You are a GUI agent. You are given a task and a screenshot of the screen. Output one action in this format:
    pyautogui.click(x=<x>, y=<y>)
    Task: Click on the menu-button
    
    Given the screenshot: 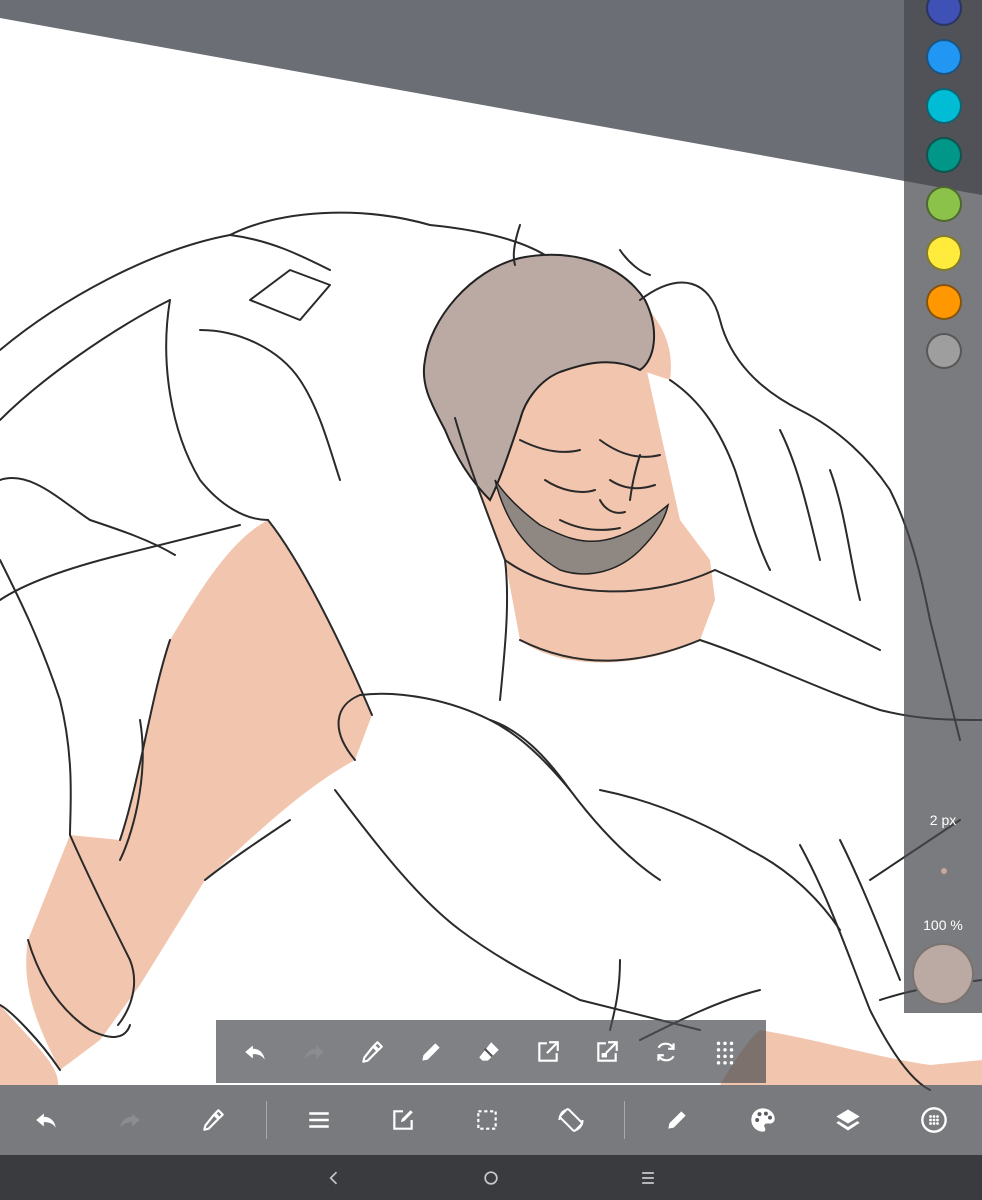 What is the action you would take?
    pyautogui.click(x=319, y=1120)
    